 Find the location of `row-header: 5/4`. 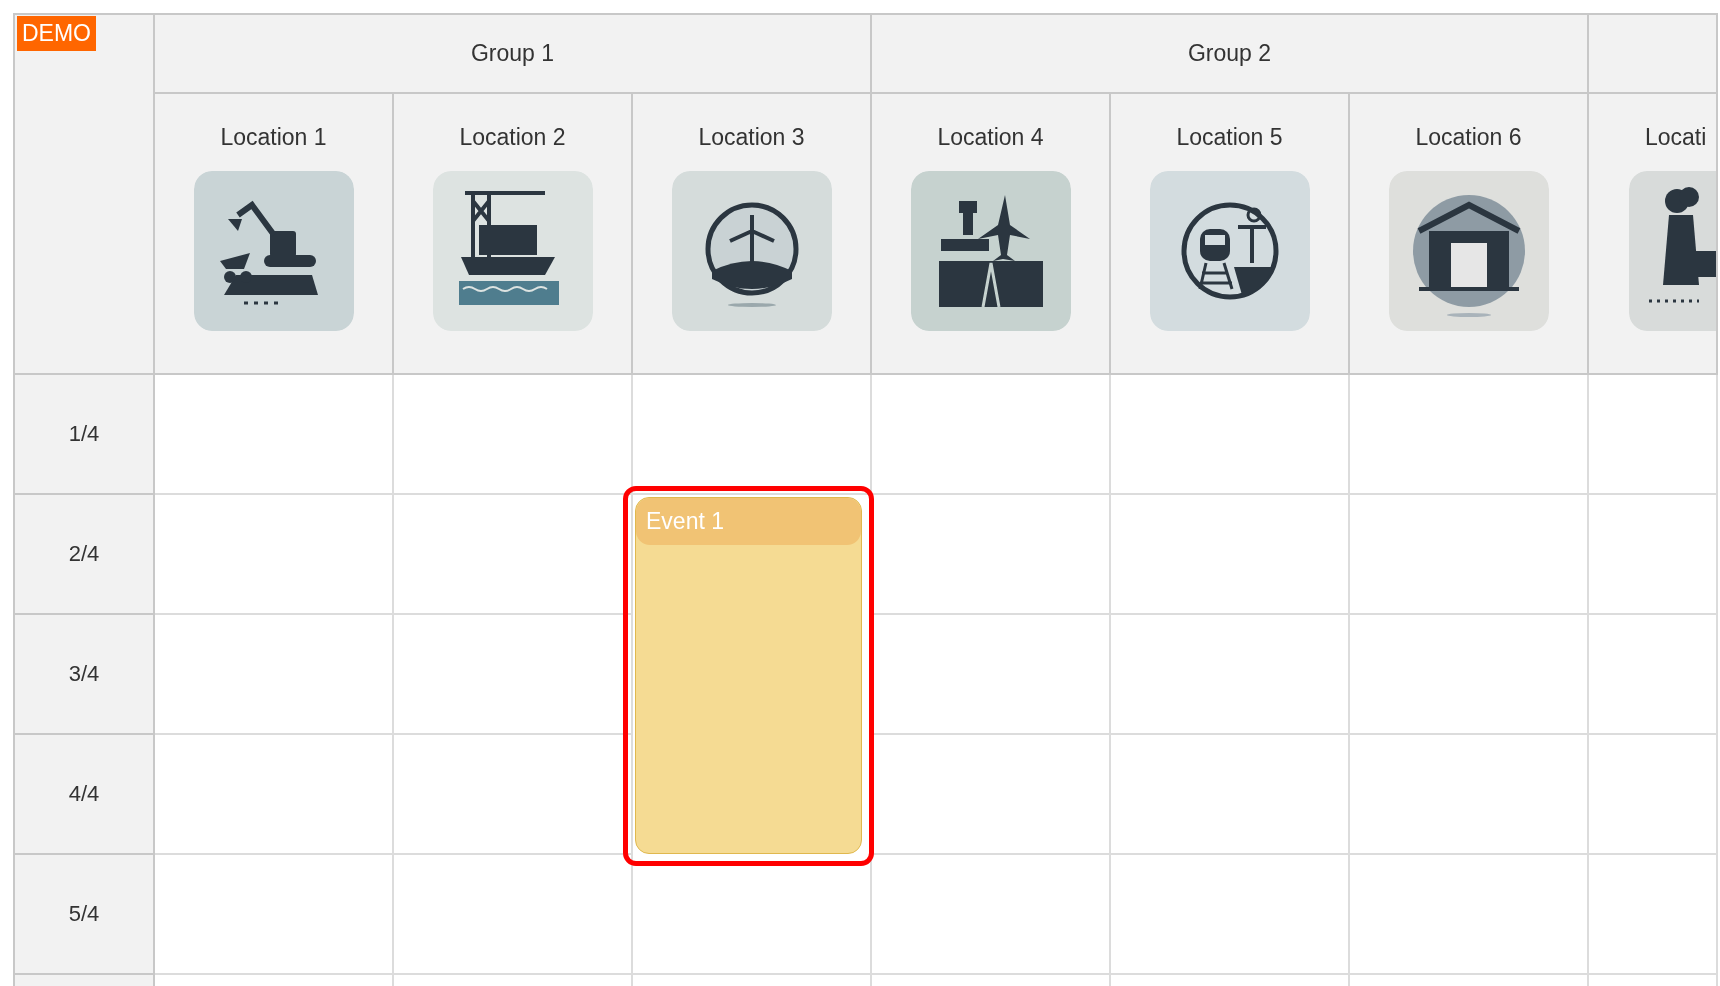

row-header: 5/4 is located at coordinates (85, 915).